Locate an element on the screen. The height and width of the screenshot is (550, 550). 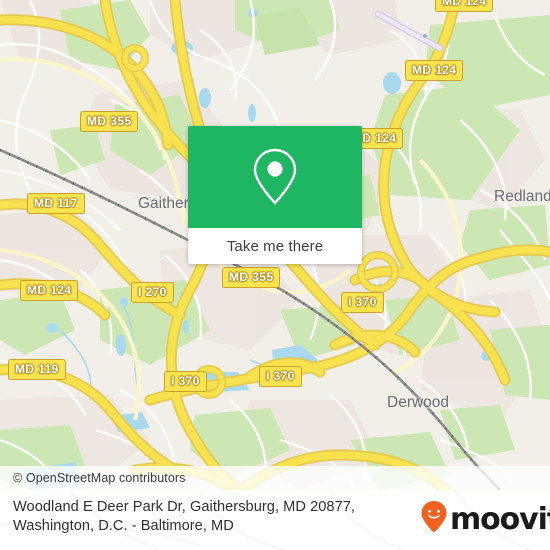
route-shield-i370-center: I 370 is located at coordinates (280, 376).